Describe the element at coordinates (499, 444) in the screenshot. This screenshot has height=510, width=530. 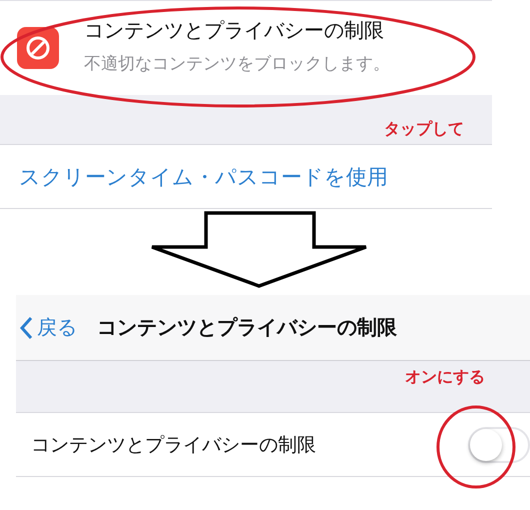
I see `toggle-switch` at that location.